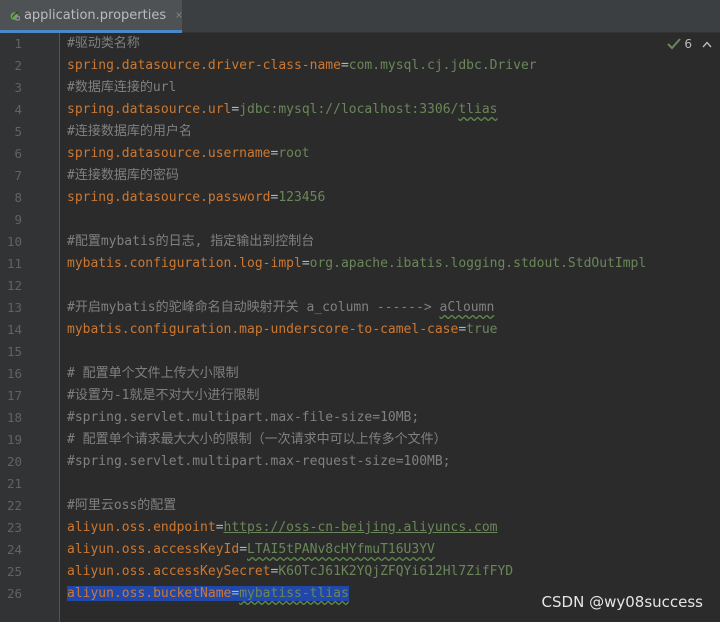 The width and height of the screenshot is (720, 622). Describe the element at coordinates (14, 461) in the screenshot. I see `line-number: 20` at that location.